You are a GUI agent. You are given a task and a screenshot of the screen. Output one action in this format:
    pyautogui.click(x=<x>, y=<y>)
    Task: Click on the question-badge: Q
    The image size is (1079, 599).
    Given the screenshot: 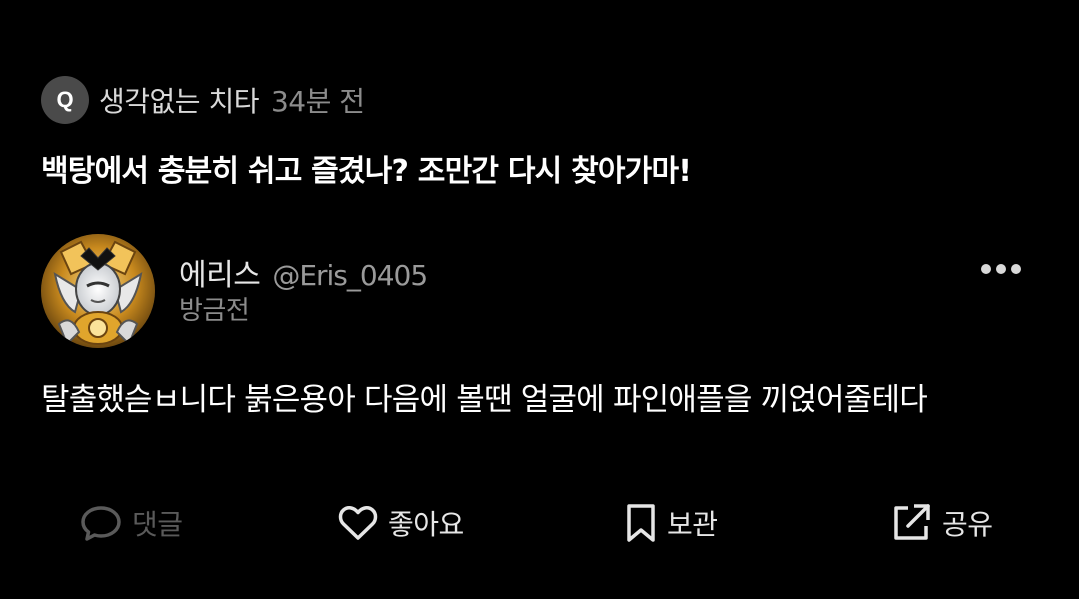 What is the action you would take?
    pyautogui.click(x=65, y=100)
    